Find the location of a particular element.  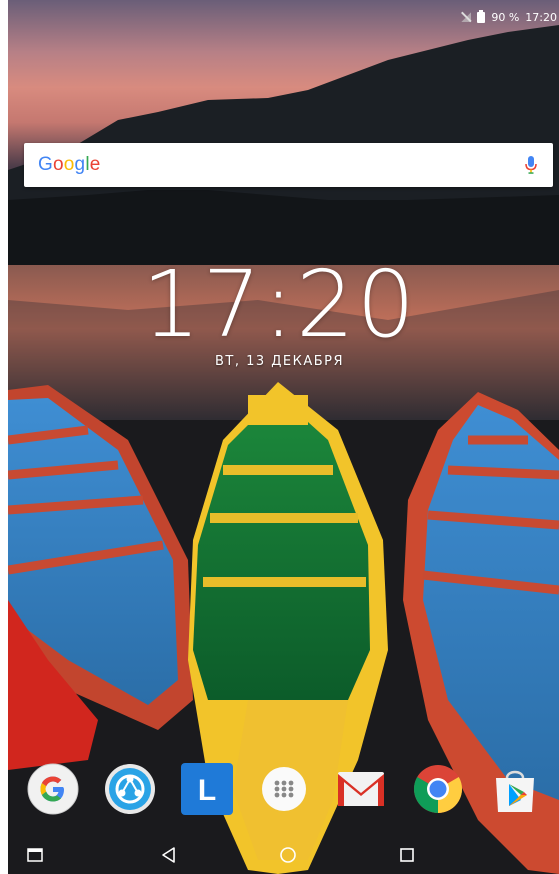

navigation-bar is located at coordinates (283, 855).